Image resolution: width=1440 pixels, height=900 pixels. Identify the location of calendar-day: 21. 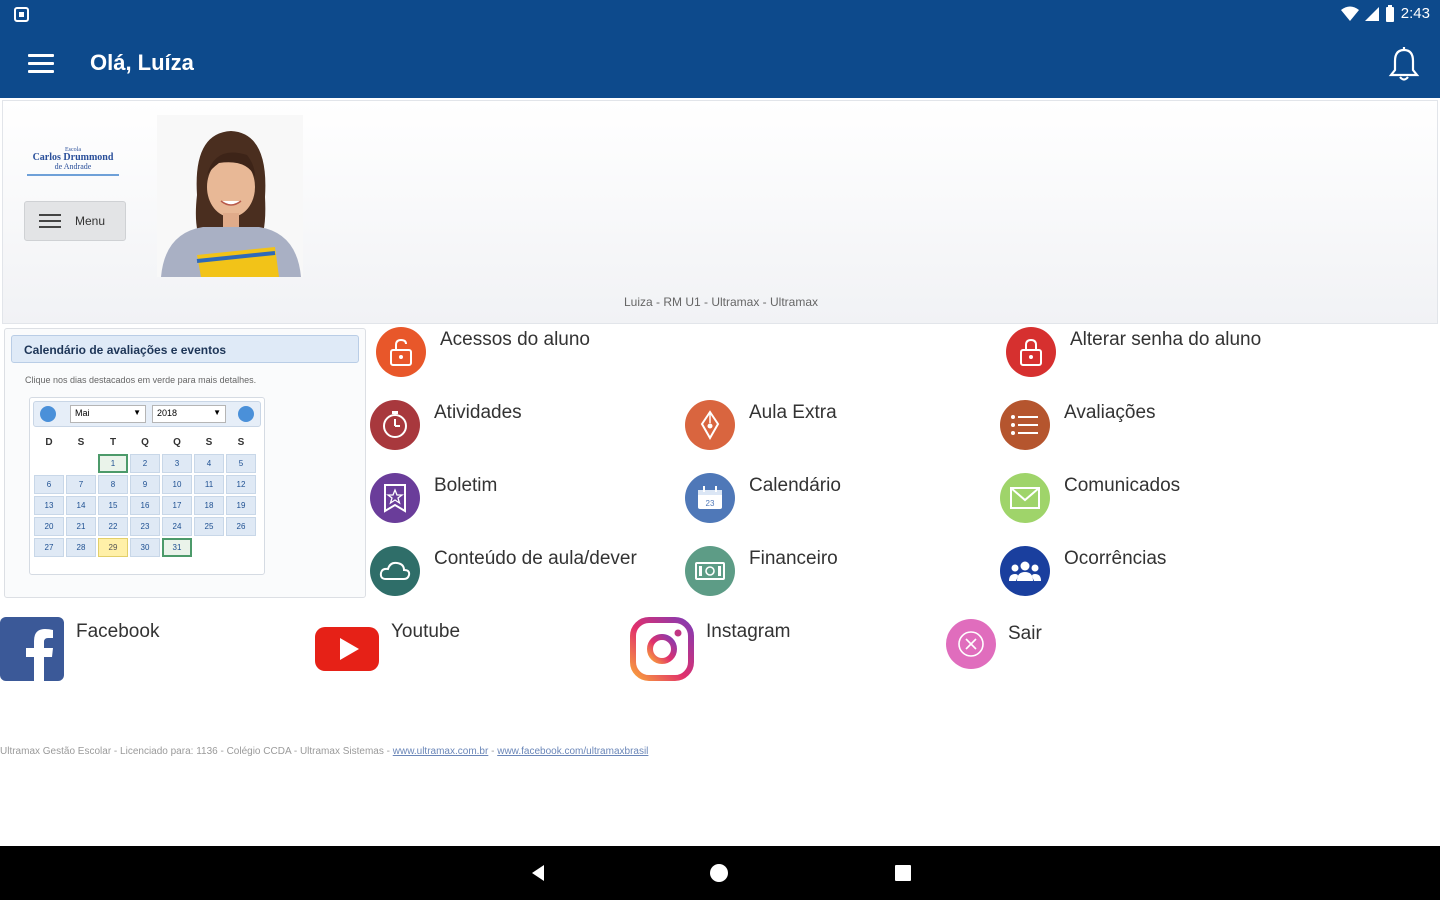
(81, 526).